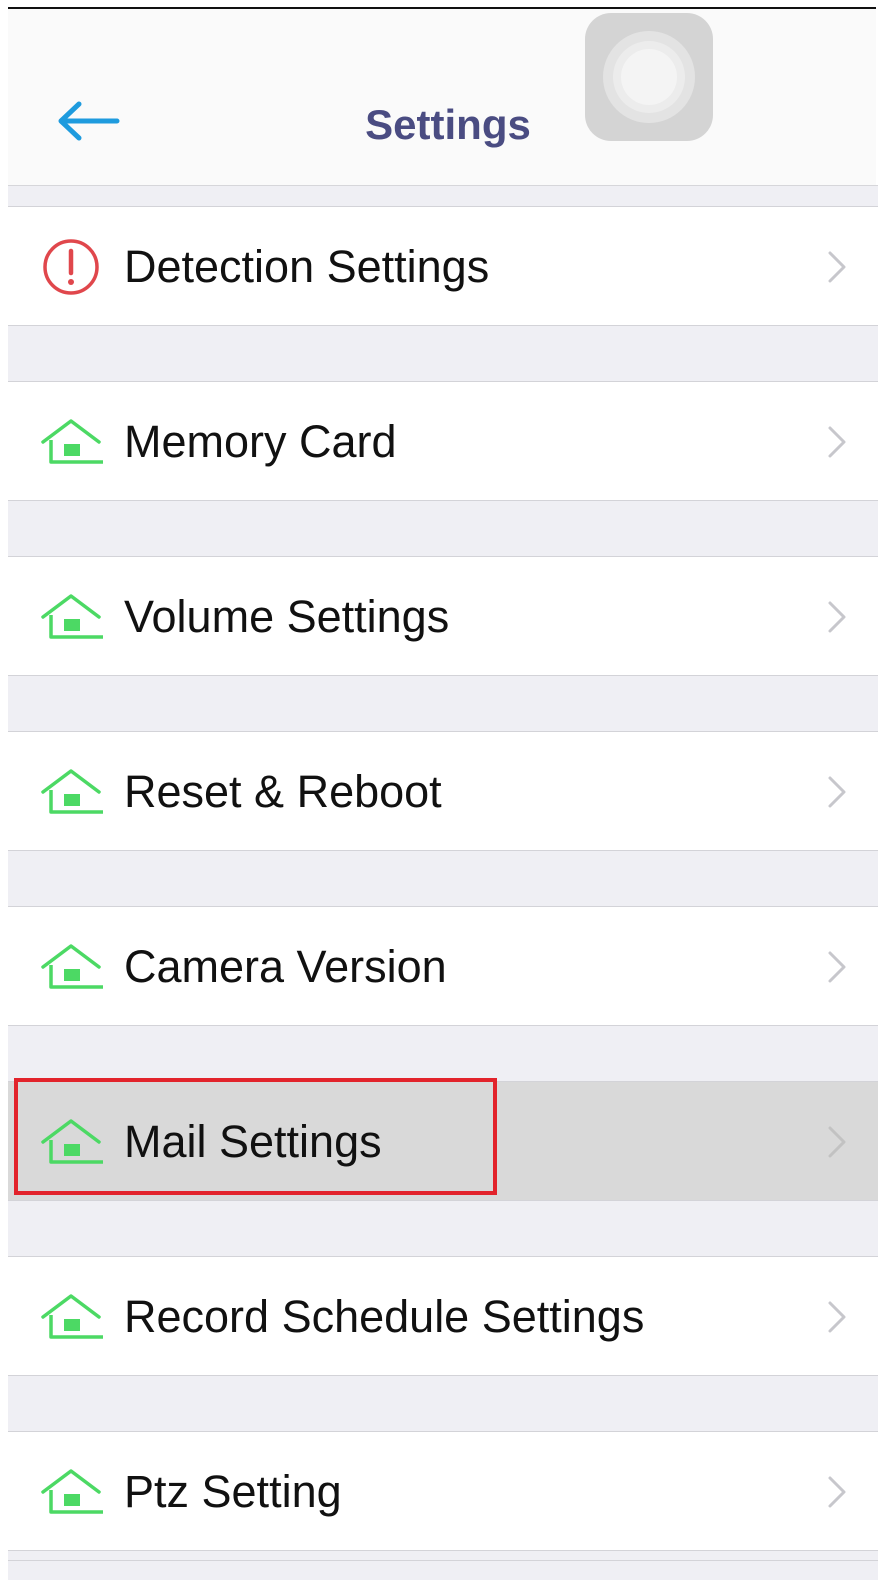 This screenshot has width=884, height=1580. What do you see at coordinates (443, 1570) in the screenshot?
I see `list-bottom-spacer` at bounding box center [443, 1570].